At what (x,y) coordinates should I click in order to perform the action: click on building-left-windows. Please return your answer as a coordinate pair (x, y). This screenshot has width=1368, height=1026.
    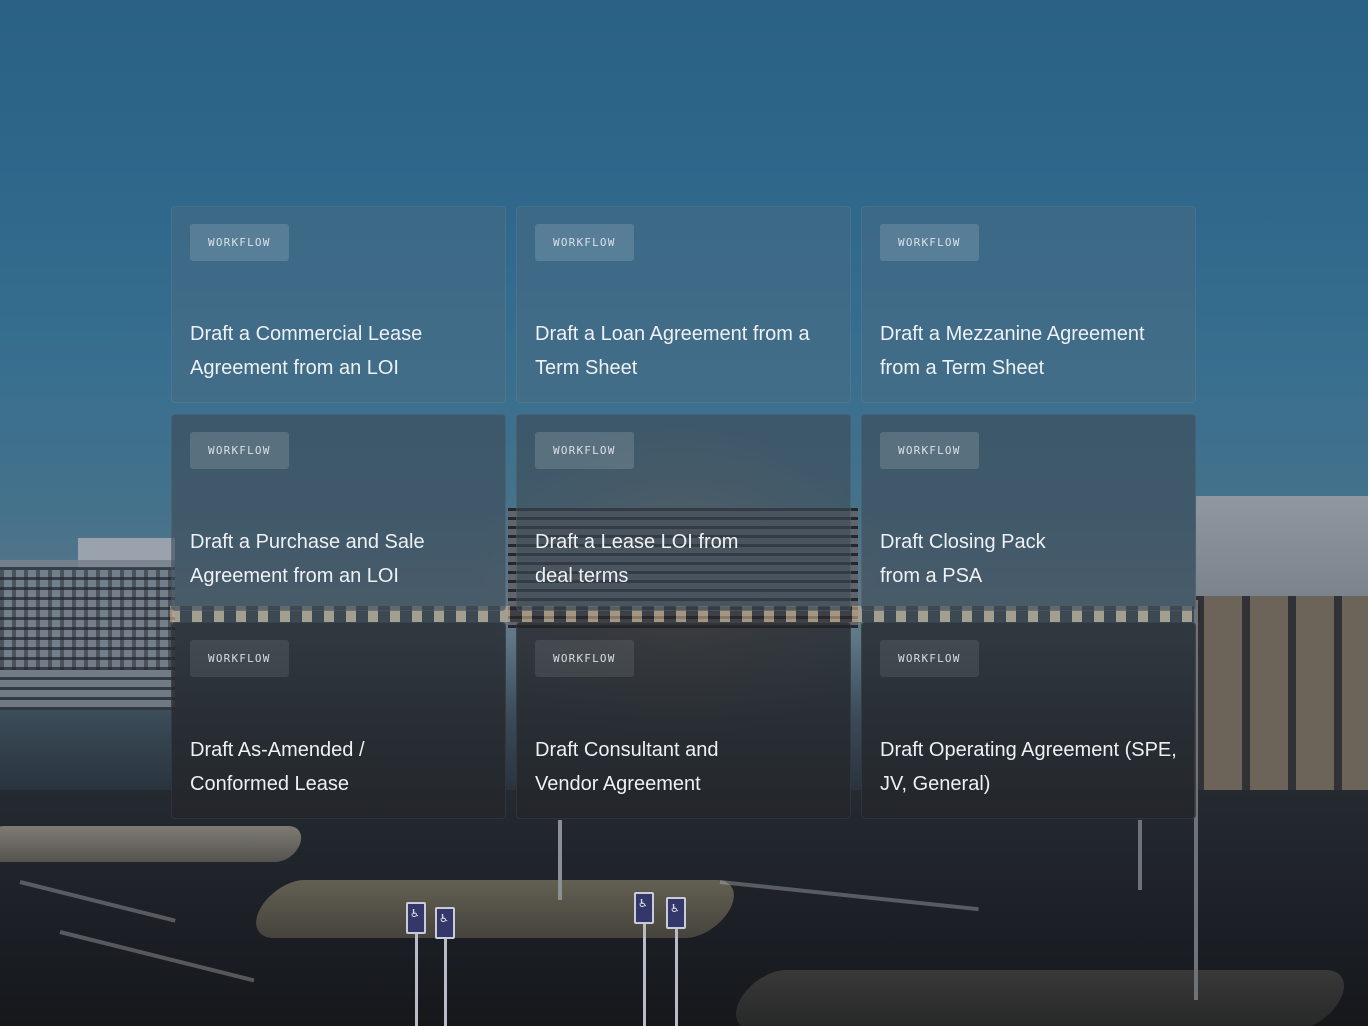
    Looking at the image, I should click on (87, 620).